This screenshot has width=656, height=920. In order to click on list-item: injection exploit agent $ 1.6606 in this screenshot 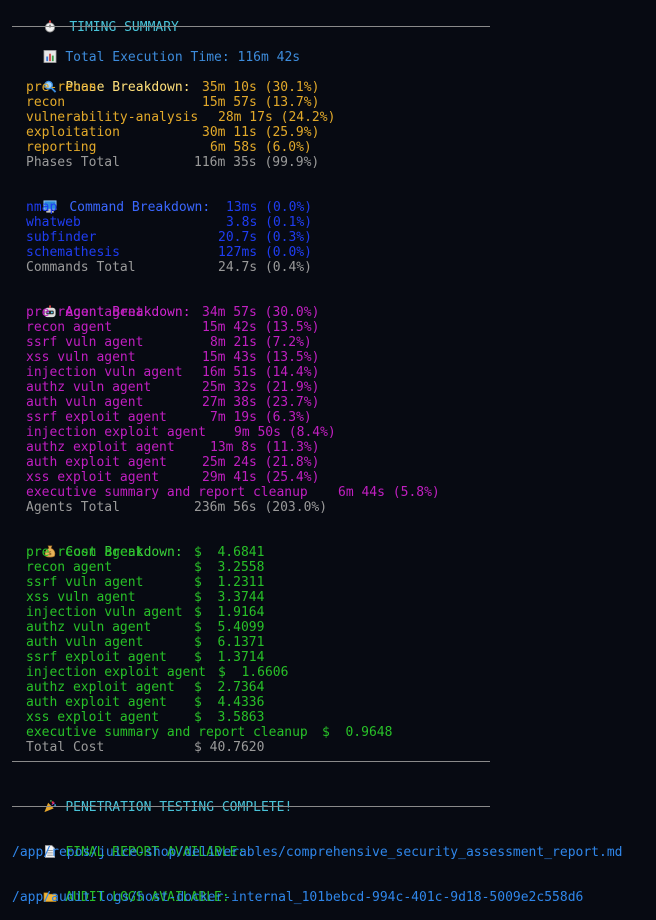, I will do `click(157, 672)`.